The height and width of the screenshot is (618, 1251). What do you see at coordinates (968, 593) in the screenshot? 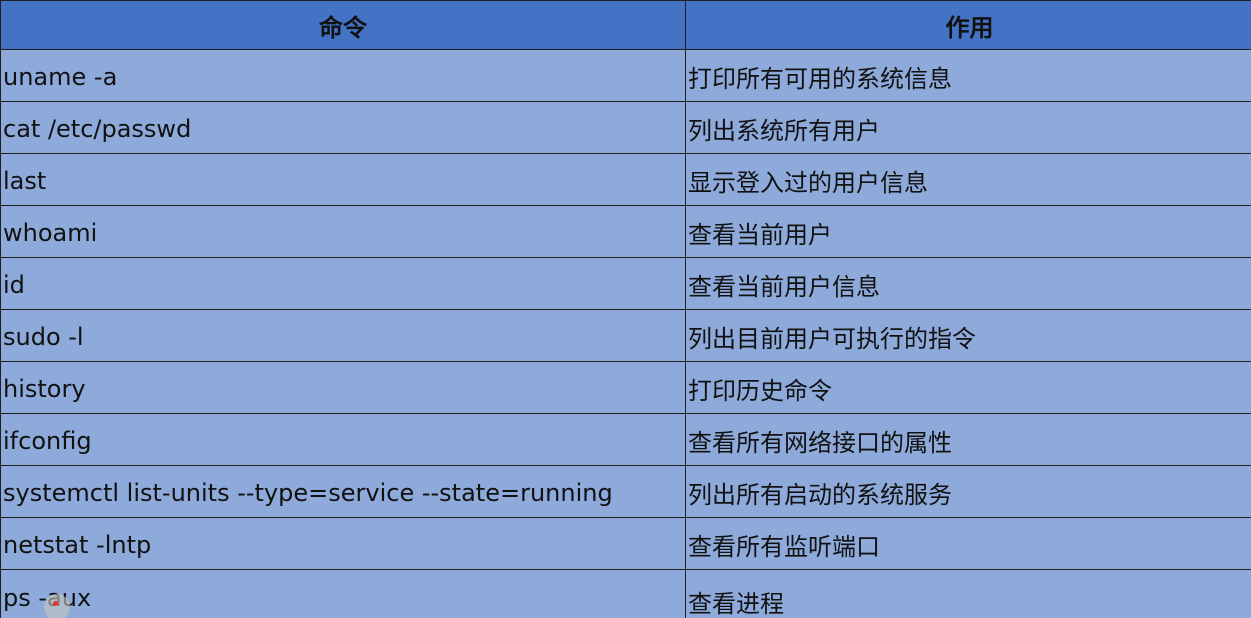
I see `purpose-cell: 查看进程` at bounding box center [968, 593].